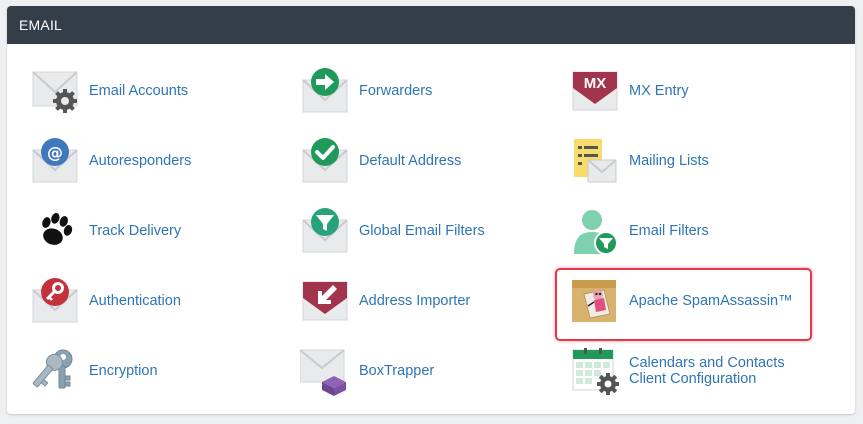 This screenshot has height=424, width=863. What do you see at coordinates (325, 371) in the screenshot?
I see `boxtrapper-icon` at bounding box center [325, 371].